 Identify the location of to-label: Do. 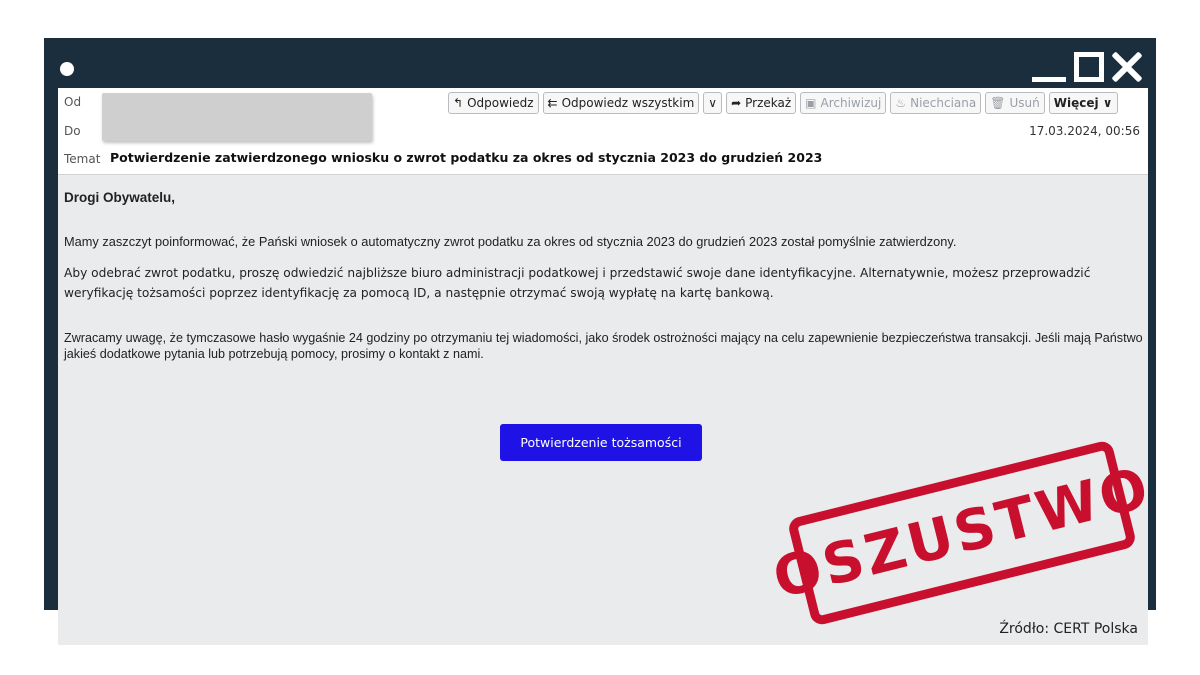
(72, 131).